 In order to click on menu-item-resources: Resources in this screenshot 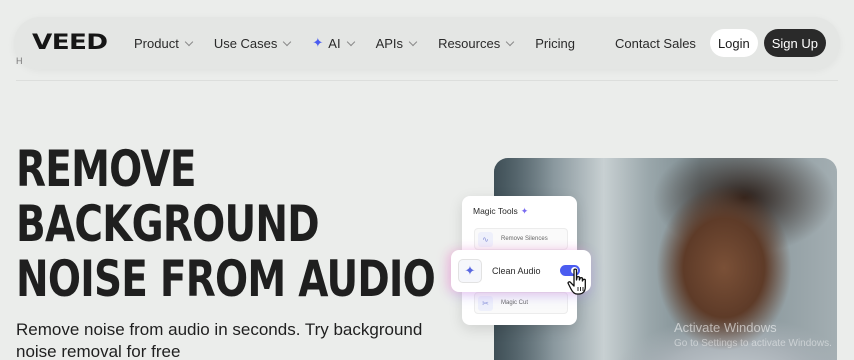, I will do `click(476, 43)`.